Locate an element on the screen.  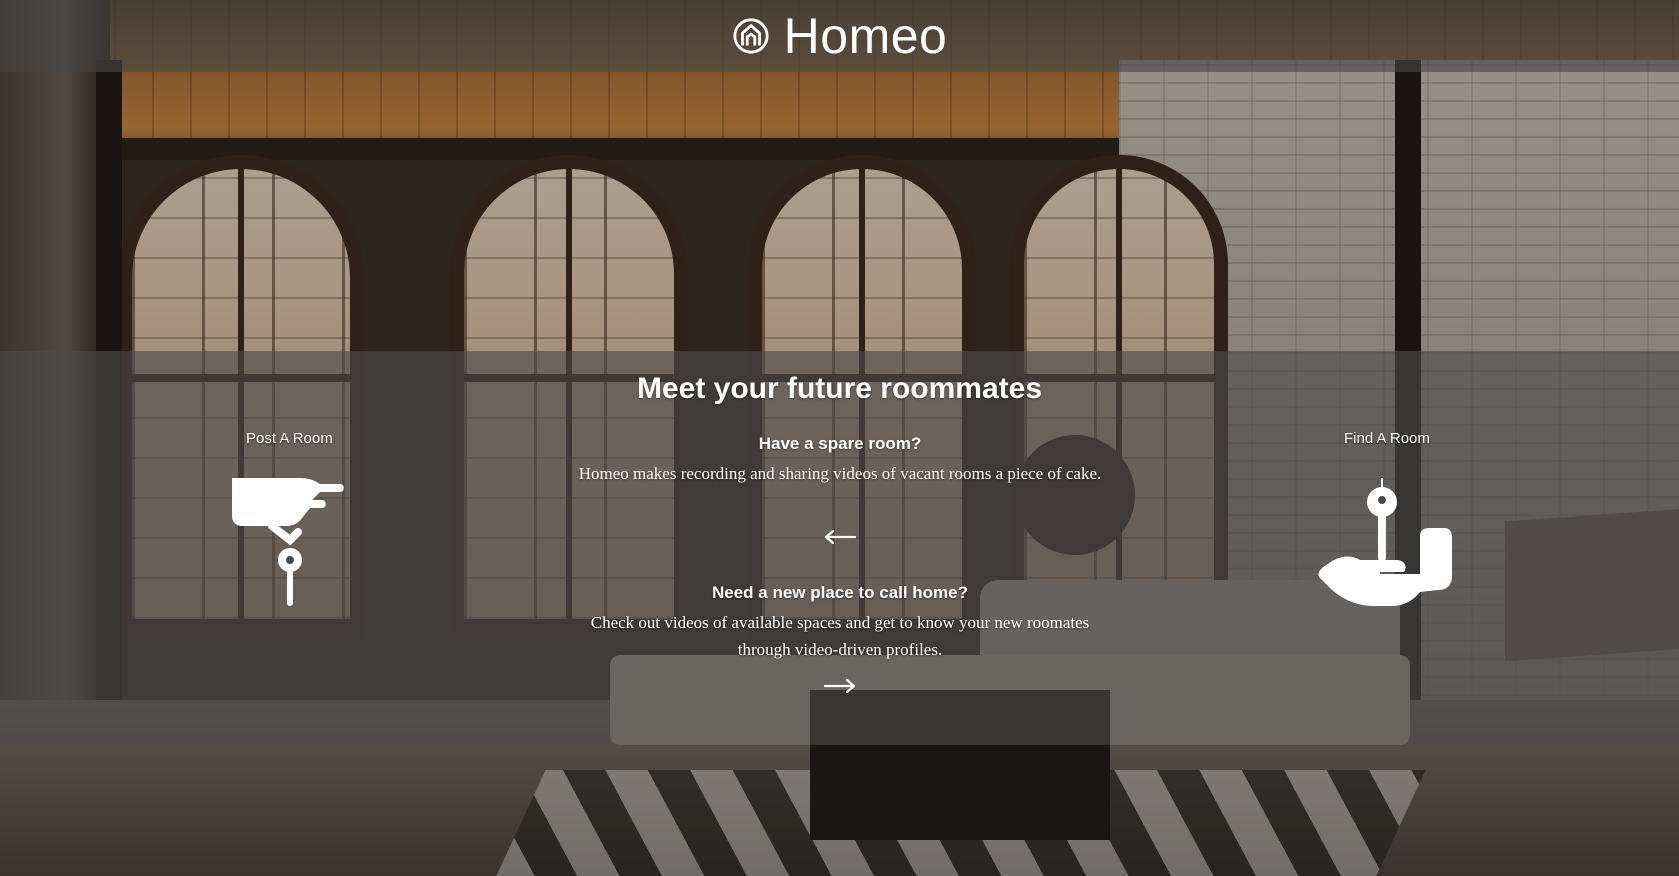
house-outline-icon is located at coordinates (751, 36).